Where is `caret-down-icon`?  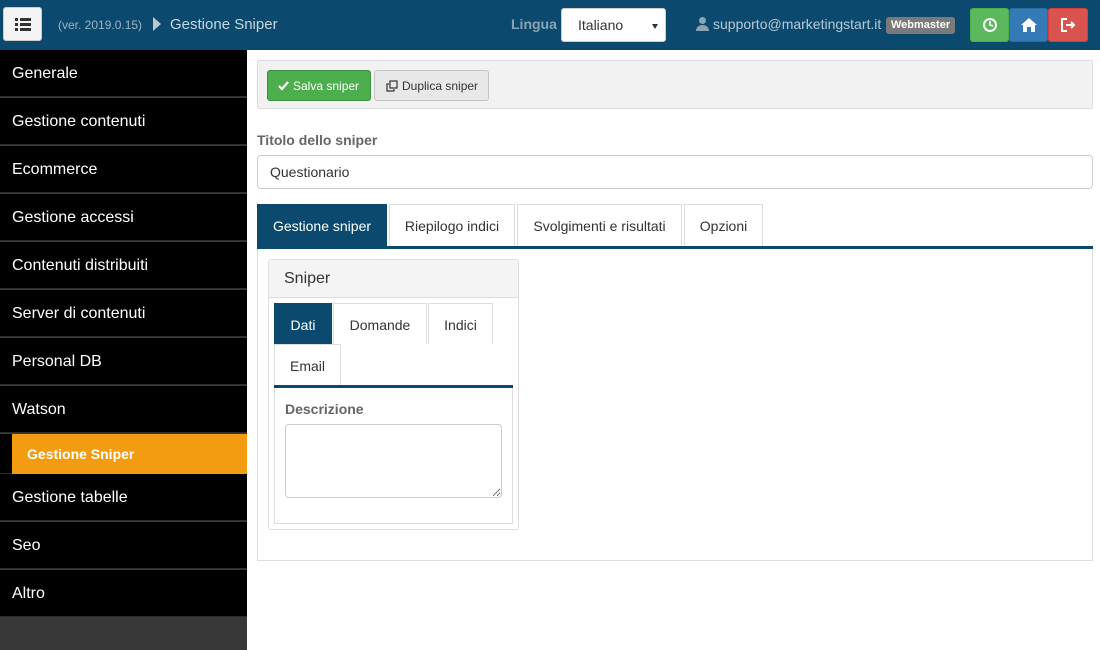
caret-down-icon is located at coordinates (655, 26).